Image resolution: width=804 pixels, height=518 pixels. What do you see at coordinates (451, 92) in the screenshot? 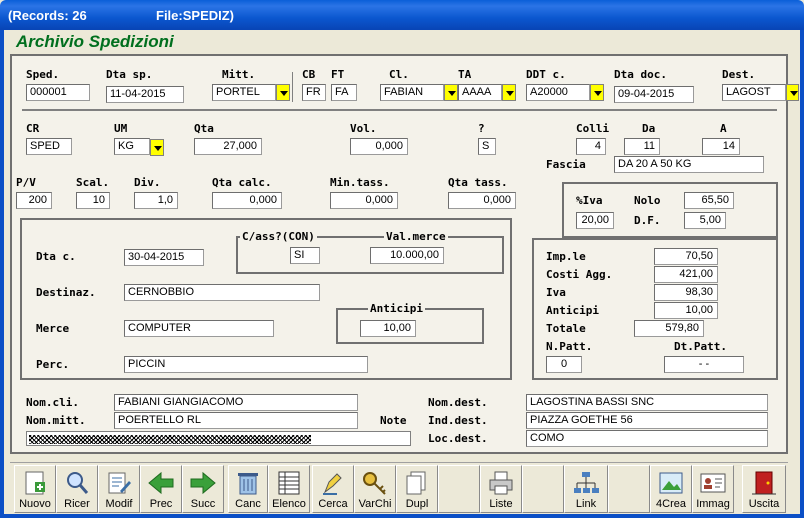
I see `cl-dropdown-icon` at bounding box center [451, 92].